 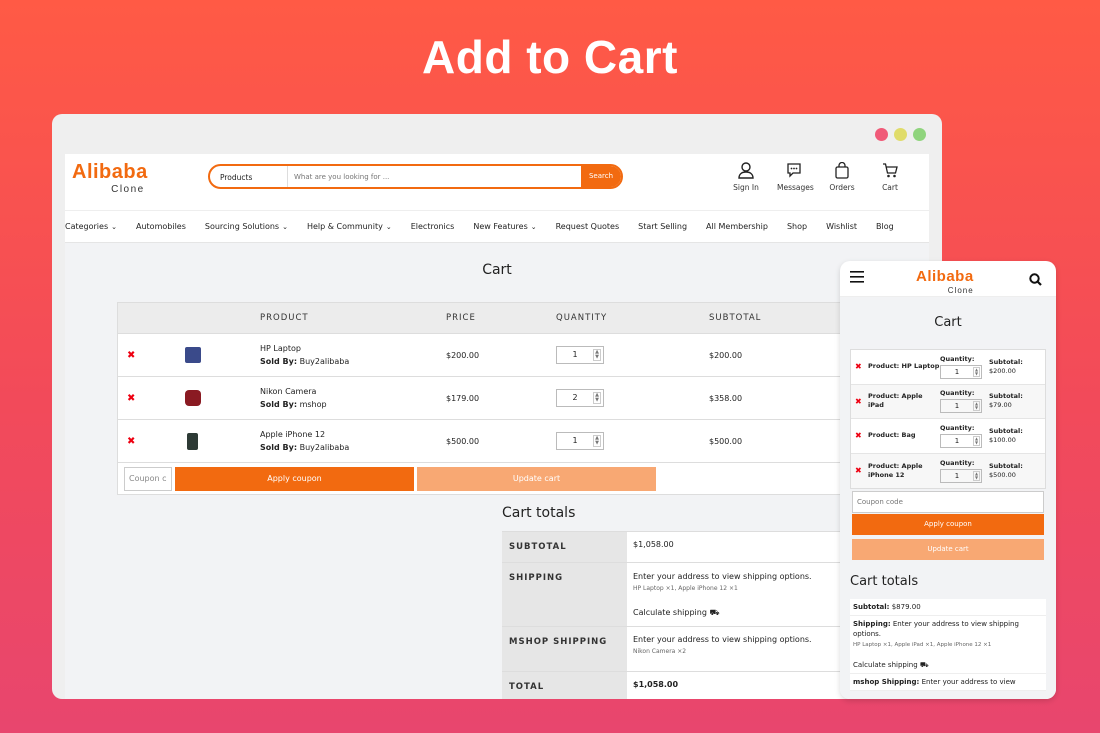 What do you see at coordinates (463, 355) in the screenshot?
I see `item-price: $200.00` at bounding box center [463, 355].